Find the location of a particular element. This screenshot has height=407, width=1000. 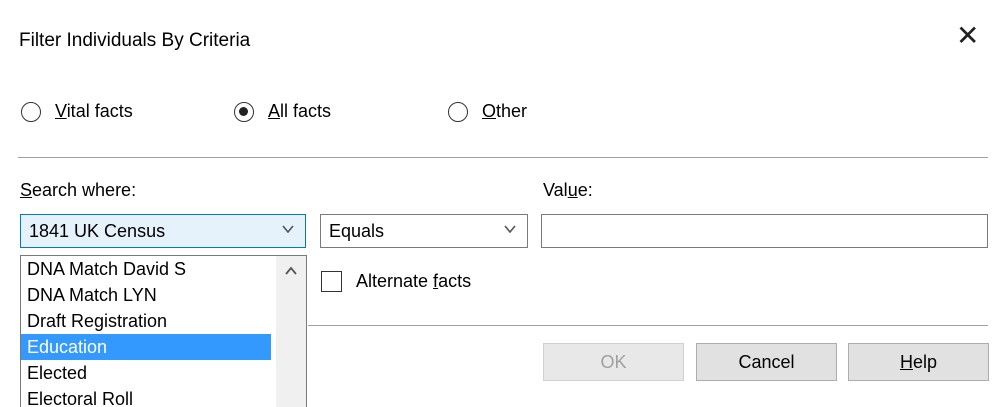

radio-label: Vital facts is located at coordinates (94, 111).